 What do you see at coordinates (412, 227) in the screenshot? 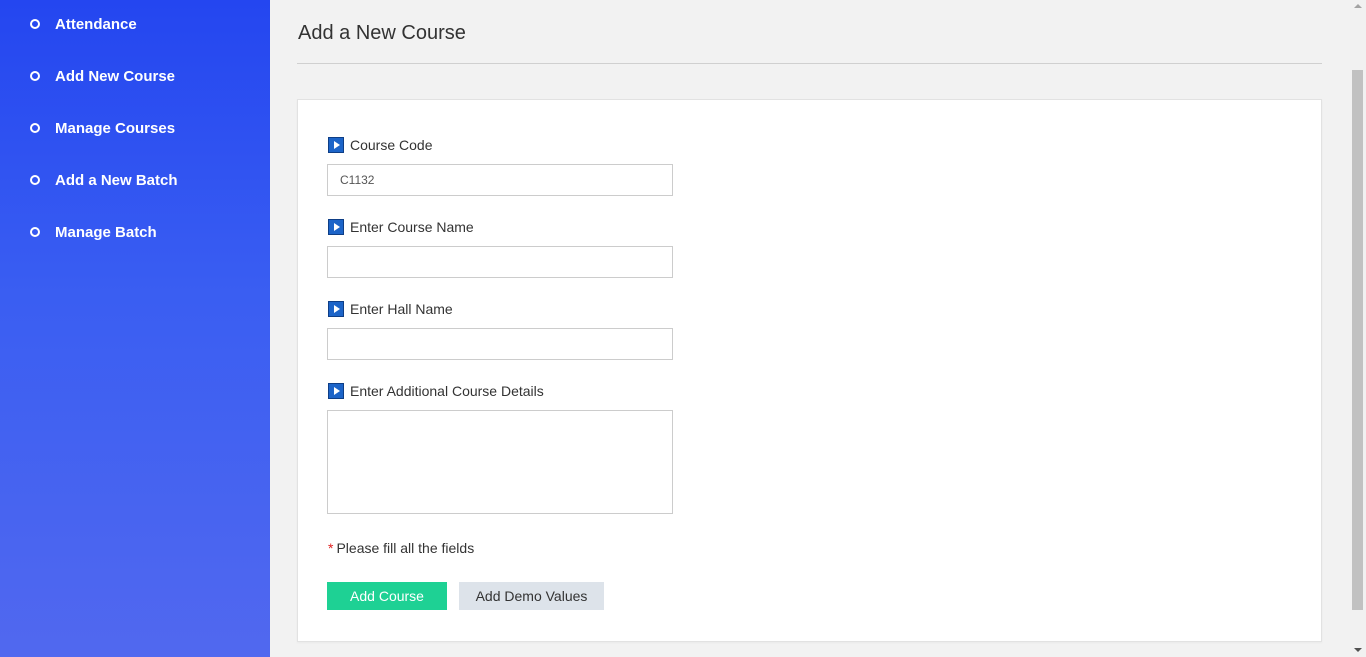
I see `course-name-label-text: Enter Course Name` at bounding box center [412, 227].